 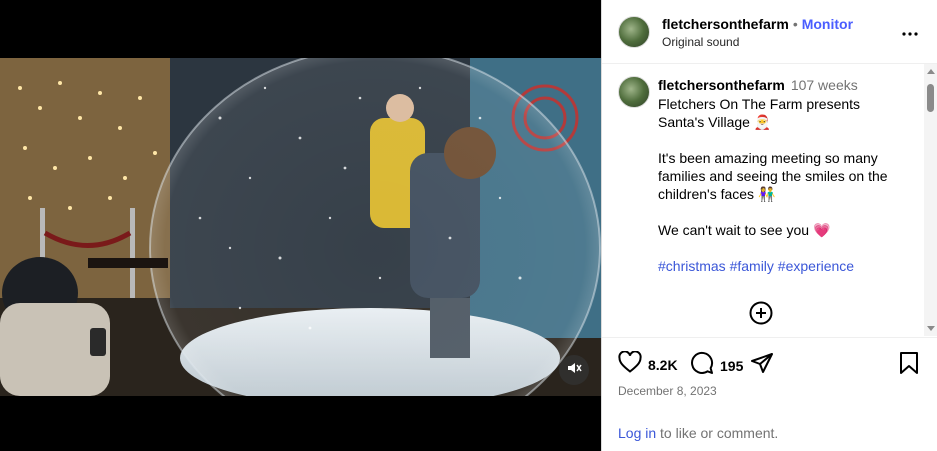 What do you see at coordinates (721, 85) in the screenshot?
I see `caption-username: fletchersonthefarm` at bounding box center [721, 85].